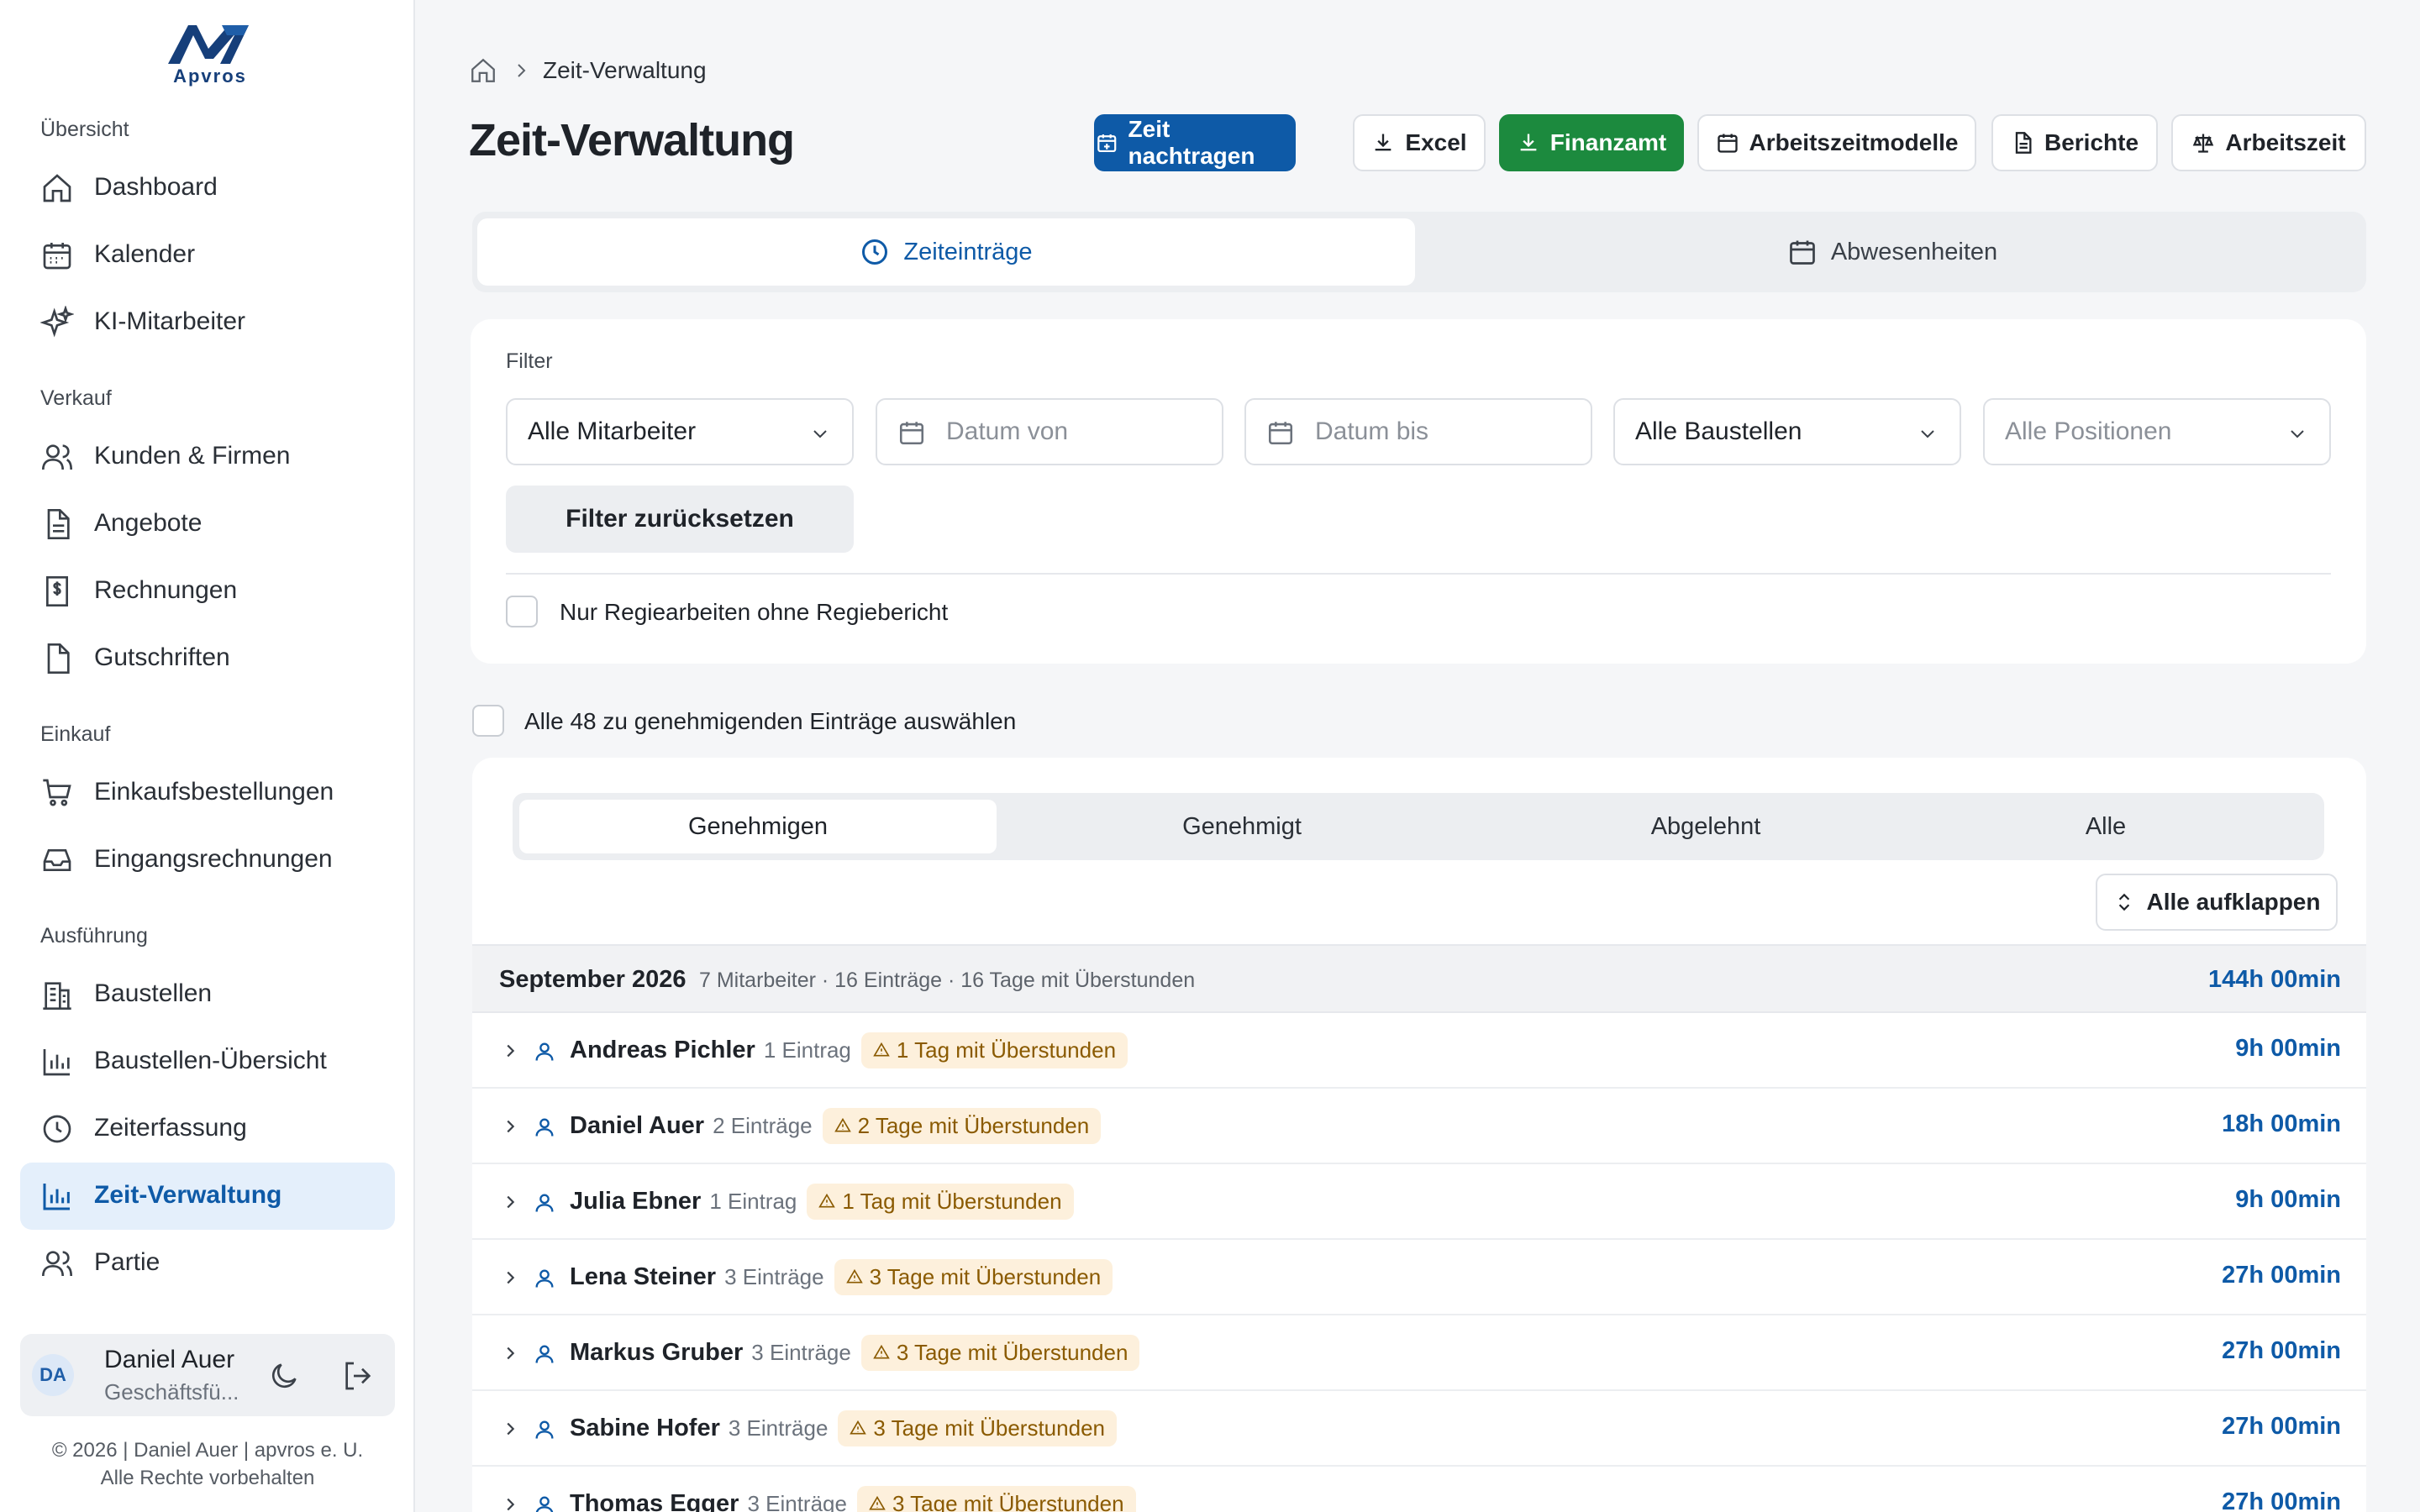  I want to click on tab-genehmigt: Genehmigt, so click(1242, 826).